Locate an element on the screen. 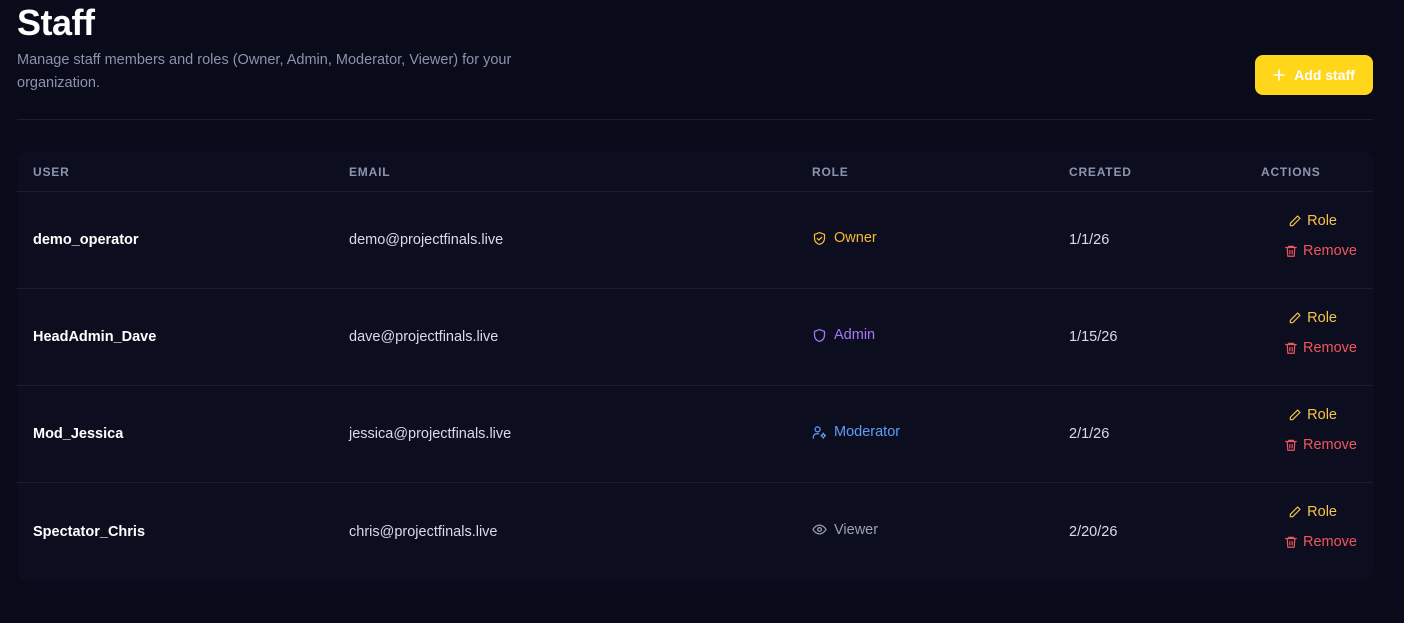  user-email: dave@projectfinals.live is located at coordinates (424, 337).